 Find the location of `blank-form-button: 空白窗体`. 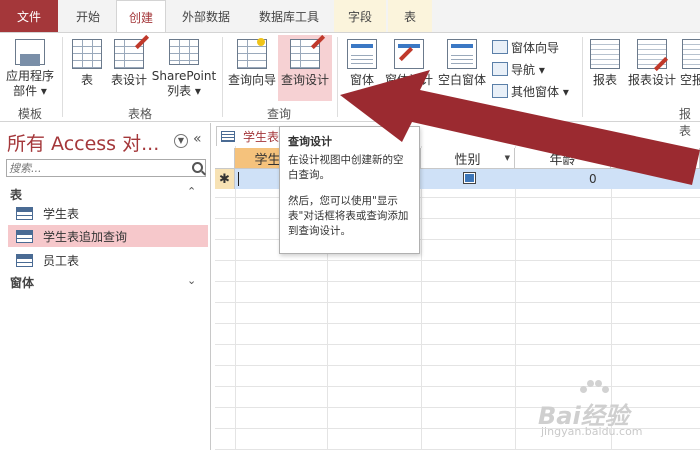

blank-form-button: 空白窗体 is located at coordinates (462, 68).